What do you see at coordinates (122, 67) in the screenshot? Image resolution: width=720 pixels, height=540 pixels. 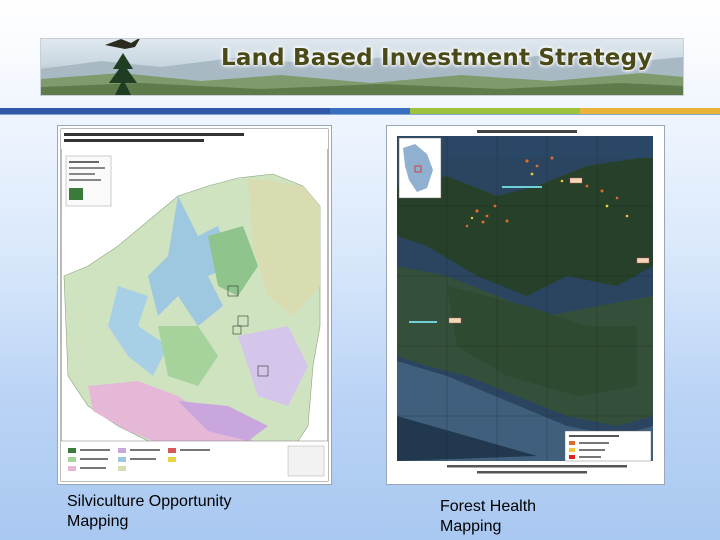 I see `eagle-tree-logo-icon` at bounding box center [122, 67].